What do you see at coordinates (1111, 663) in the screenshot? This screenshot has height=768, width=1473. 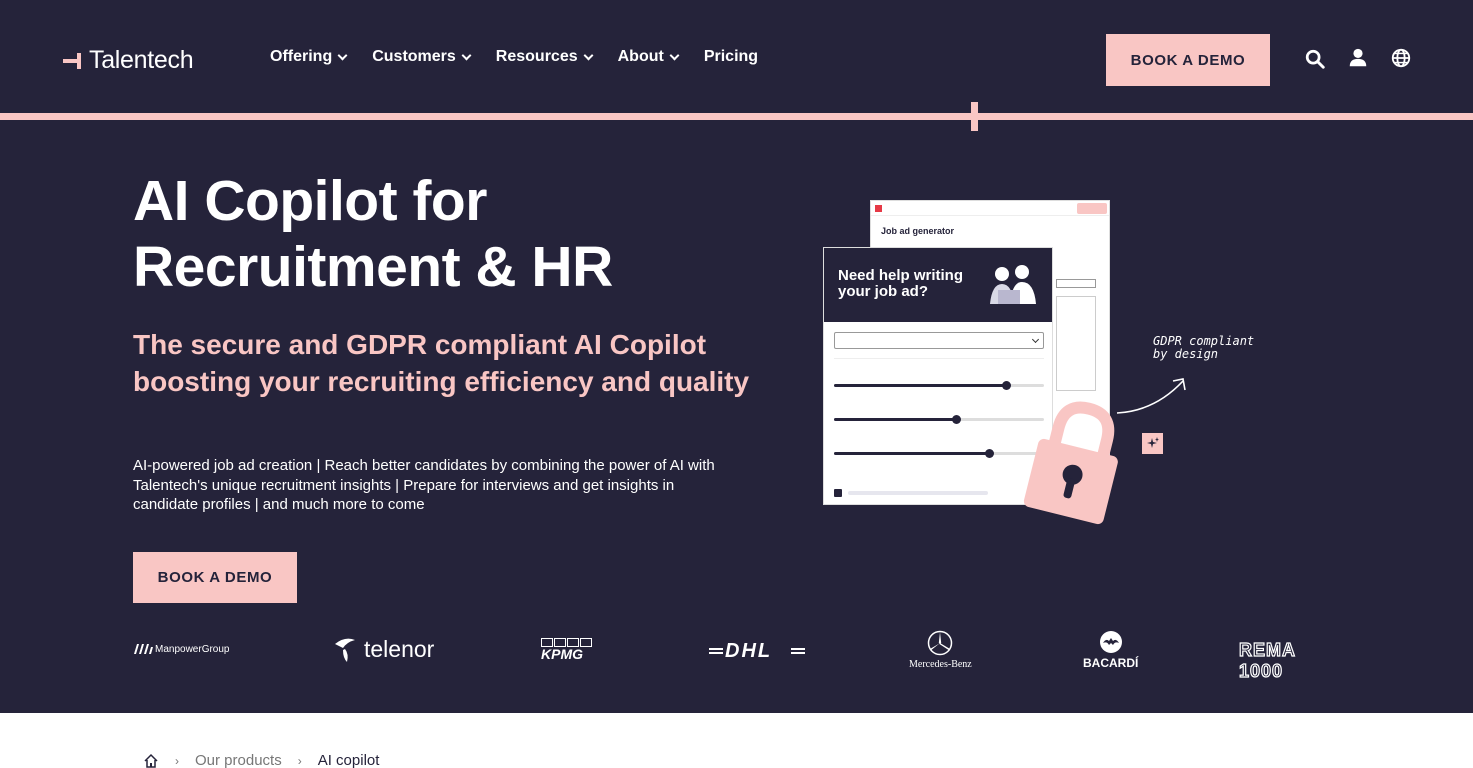 I see `bacardi-label: BACARDÍ` at bounding box center [1111, 663].